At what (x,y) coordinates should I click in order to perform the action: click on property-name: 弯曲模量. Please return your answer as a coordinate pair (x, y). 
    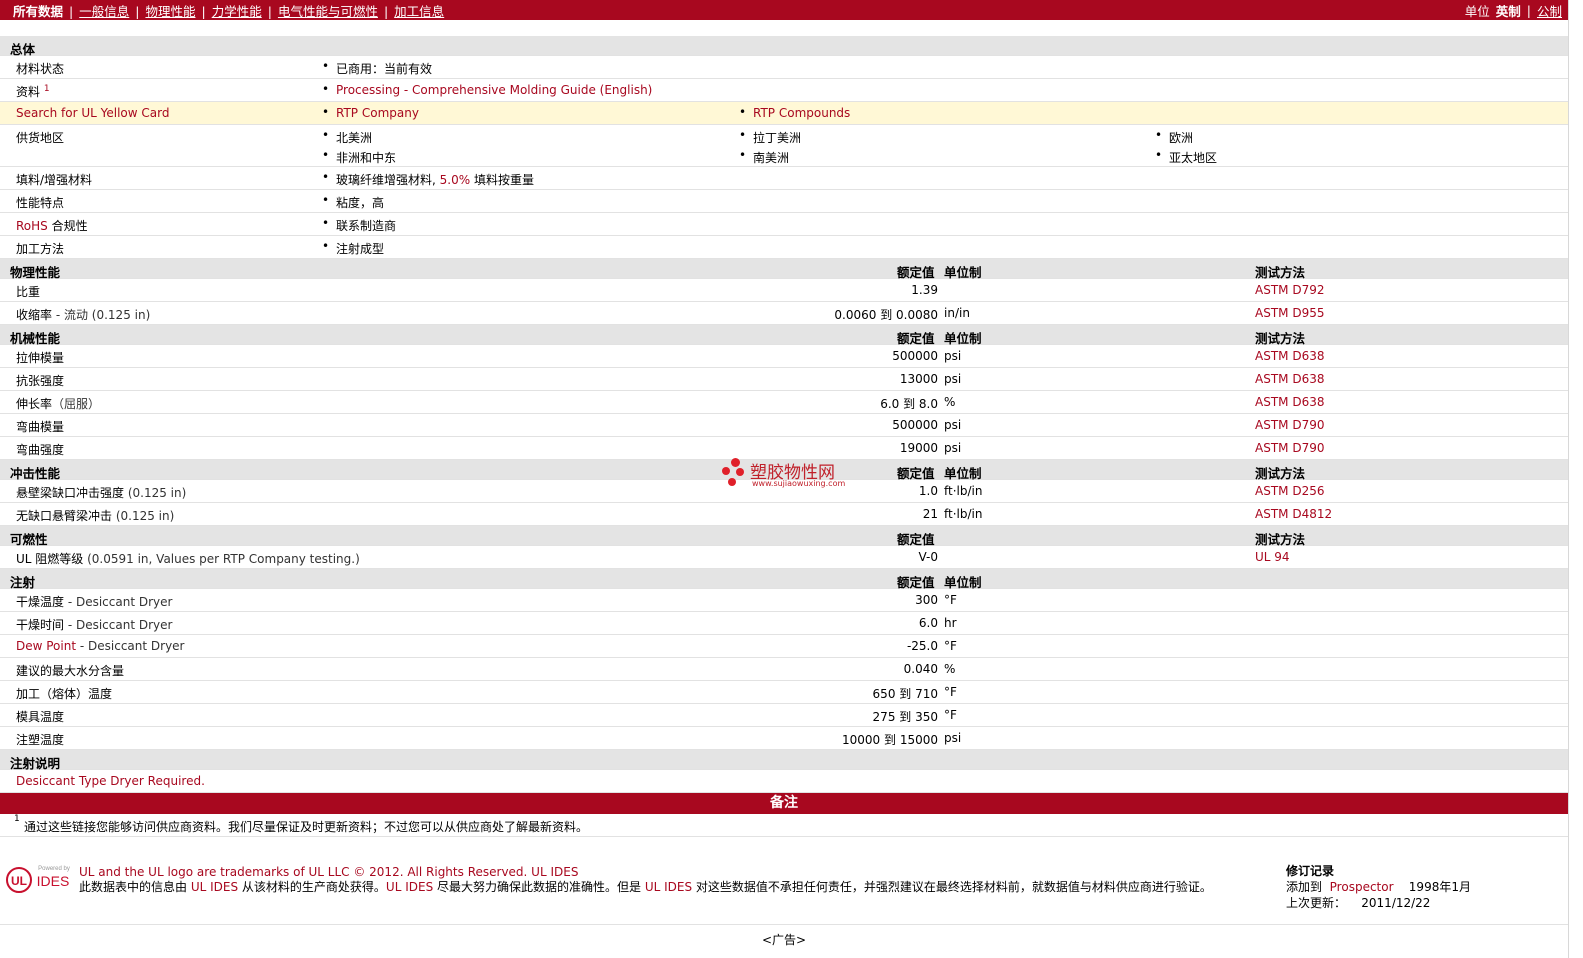
    Looking at the image, I should click on (40, 427).